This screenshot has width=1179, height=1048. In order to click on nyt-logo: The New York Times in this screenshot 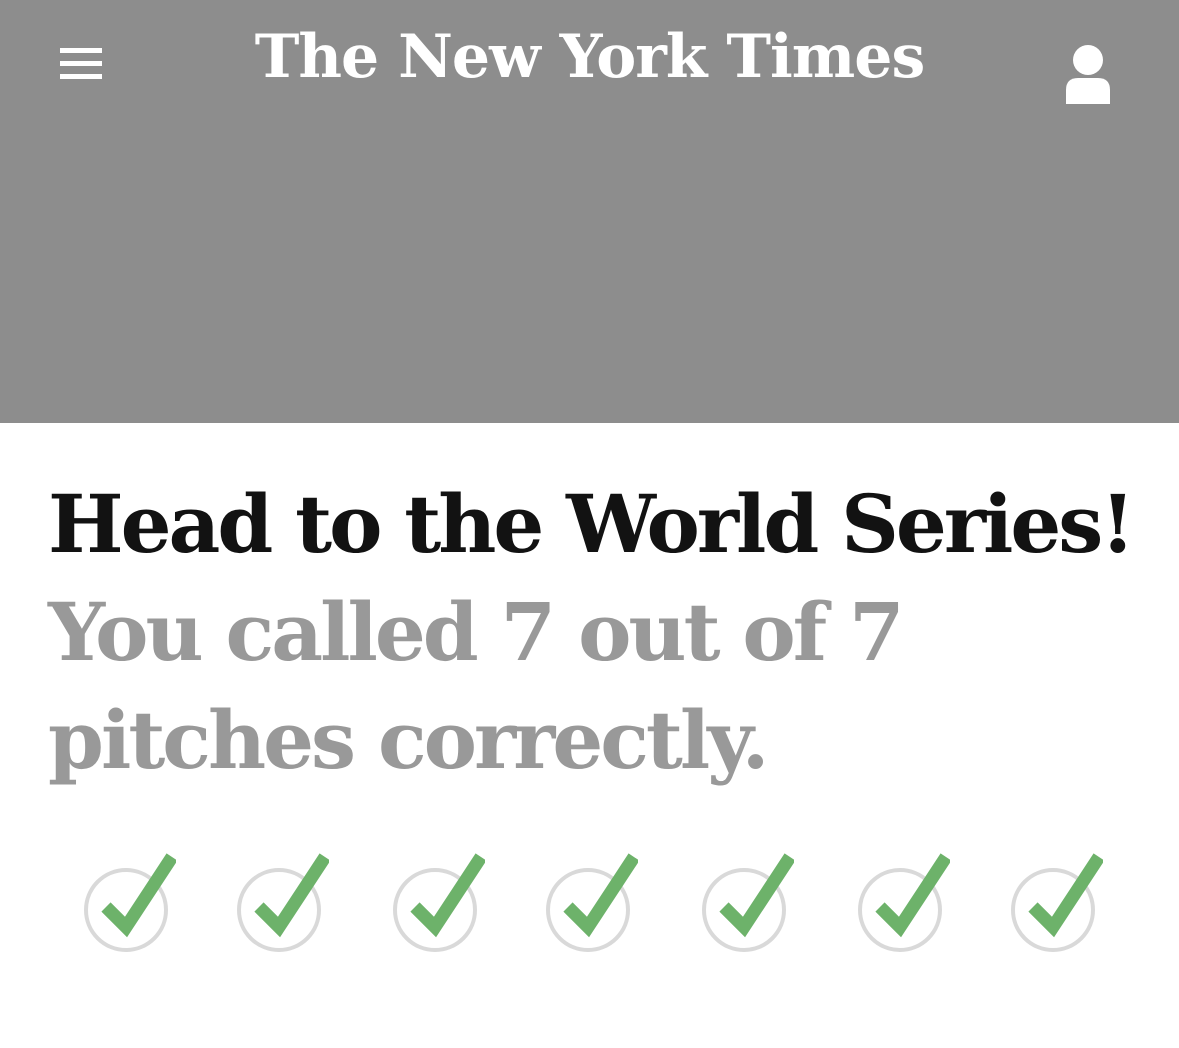, I will do `click(589, 57)`.